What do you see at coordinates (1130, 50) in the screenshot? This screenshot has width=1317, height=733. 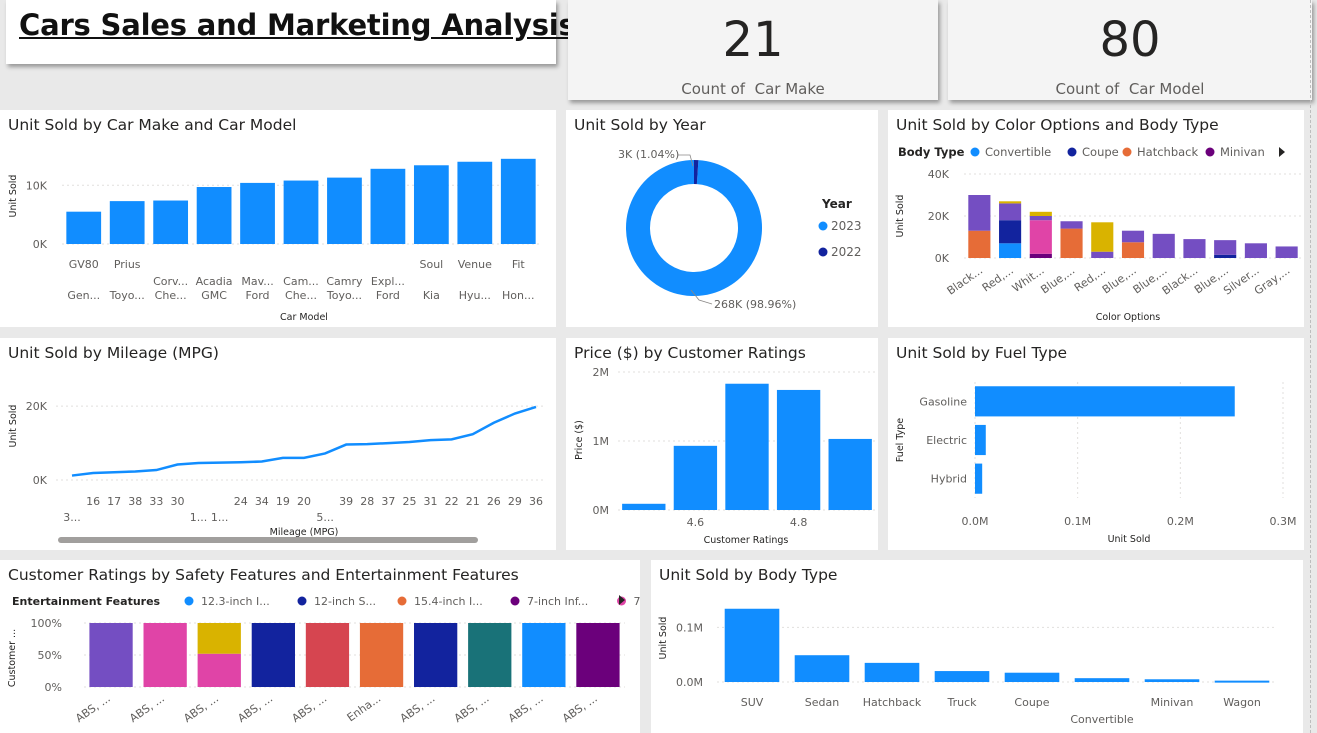 I see `kpi-card-car-model: 80 Count of Car Model` at bounding box center [1130, 50].